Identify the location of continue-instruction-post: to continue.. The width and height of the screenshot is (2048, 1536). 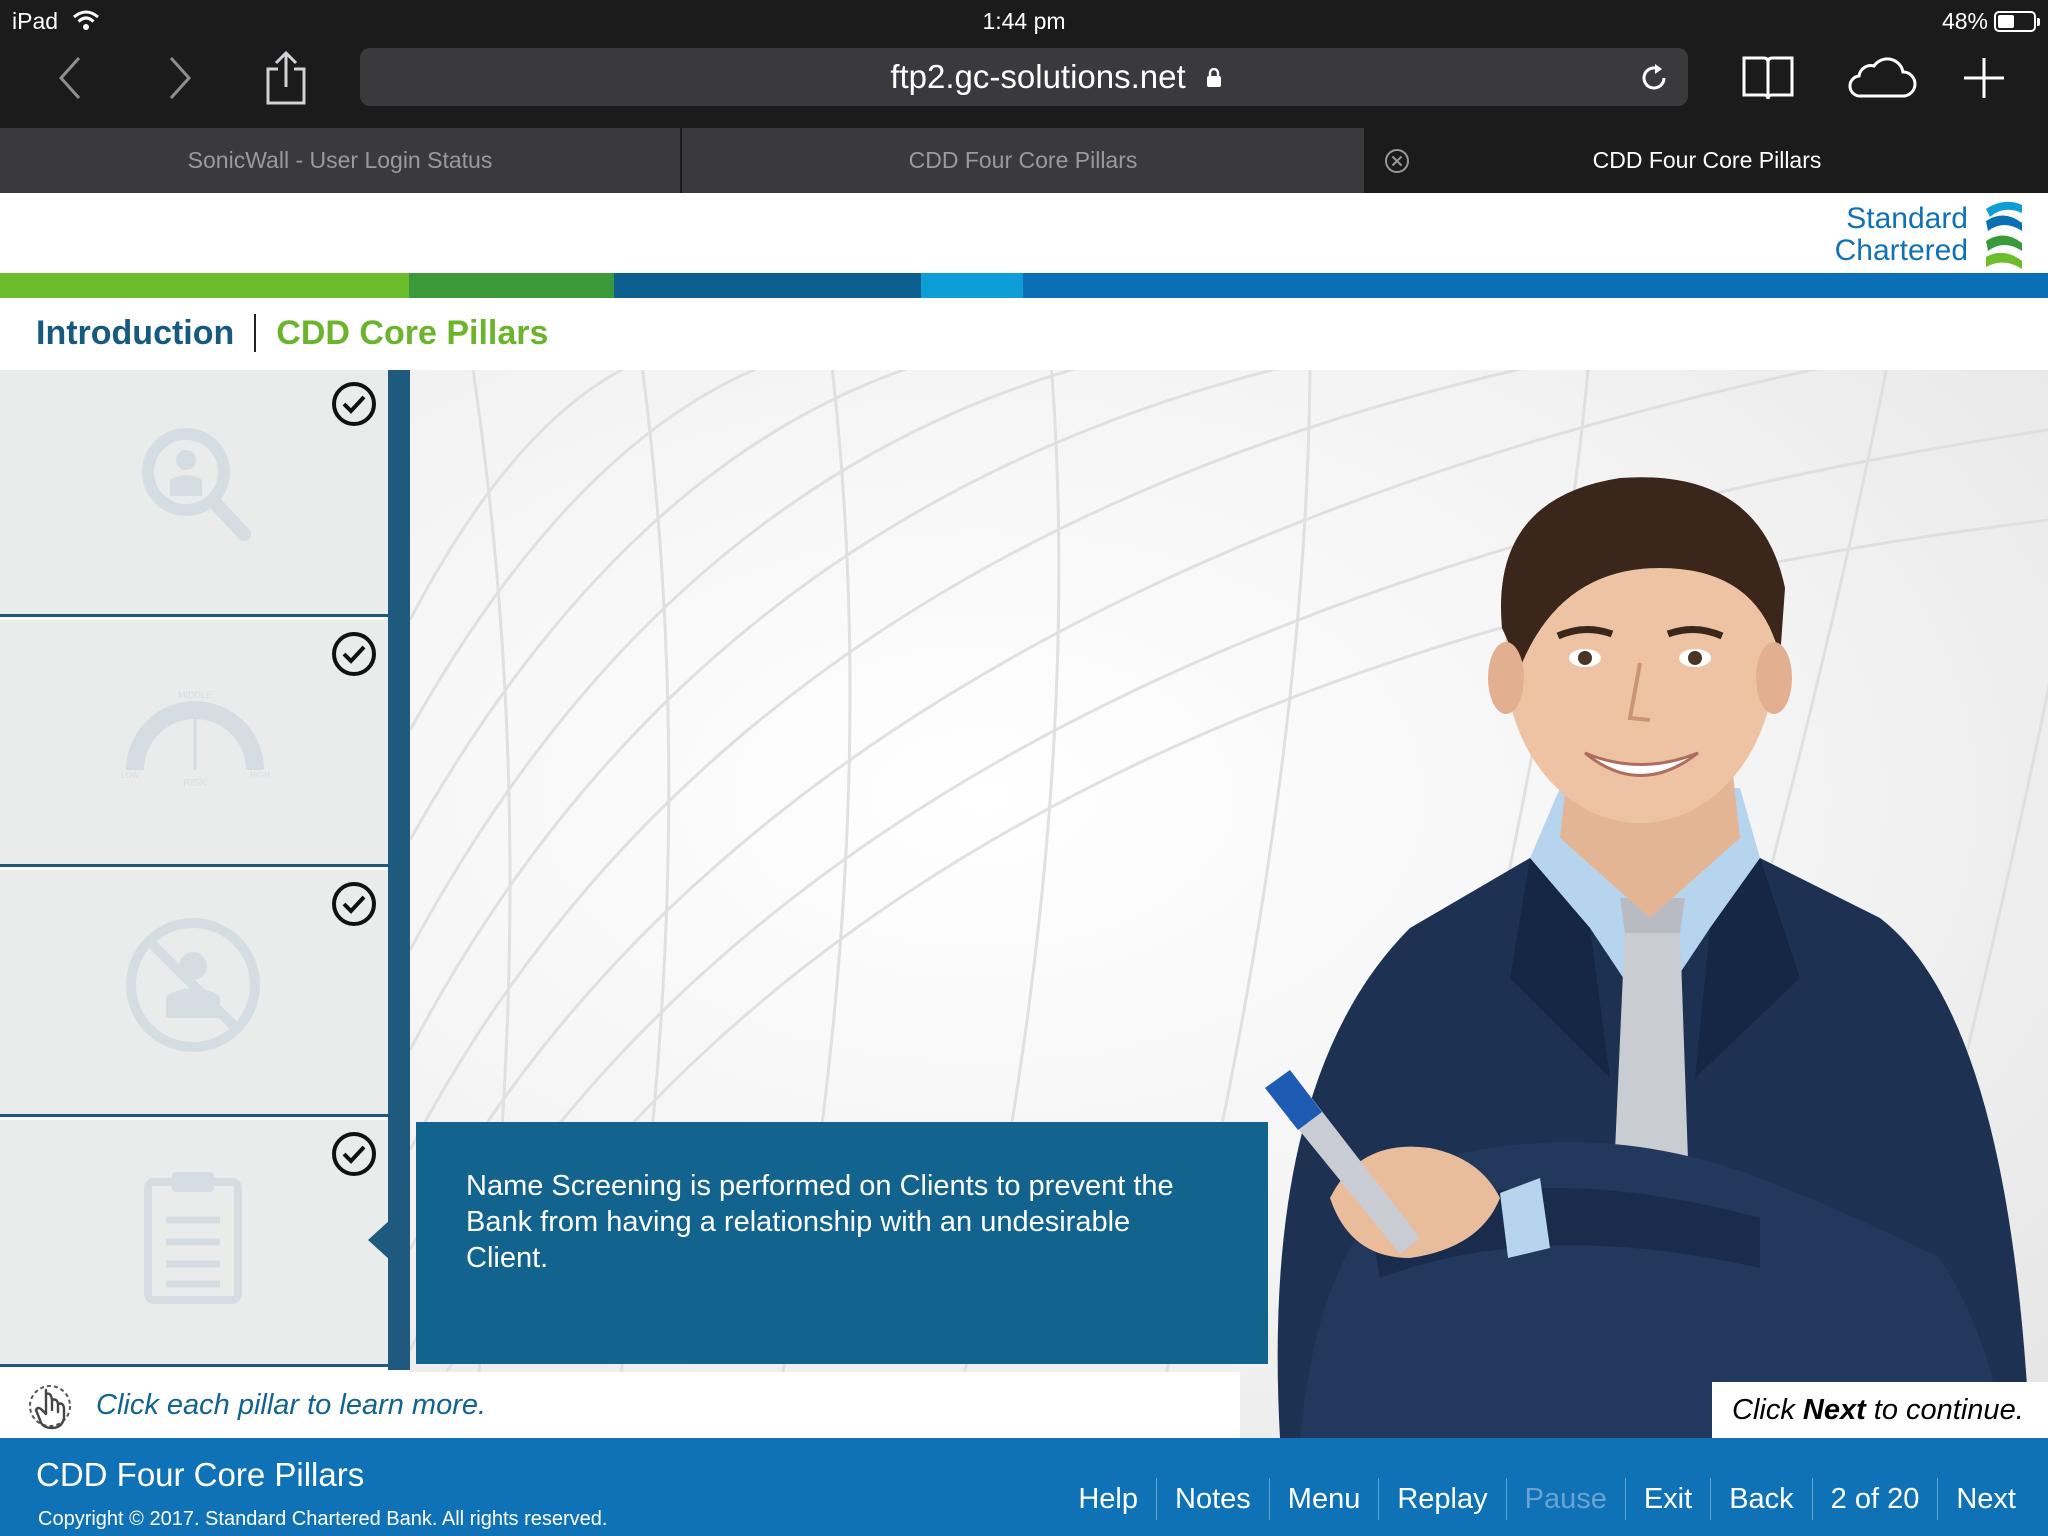
(1944, 1410).